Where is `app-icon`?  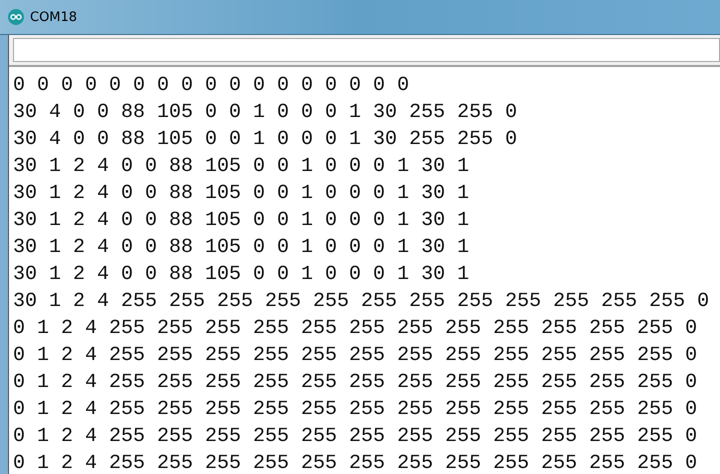
app-icon is located at coordinates (16, 17).